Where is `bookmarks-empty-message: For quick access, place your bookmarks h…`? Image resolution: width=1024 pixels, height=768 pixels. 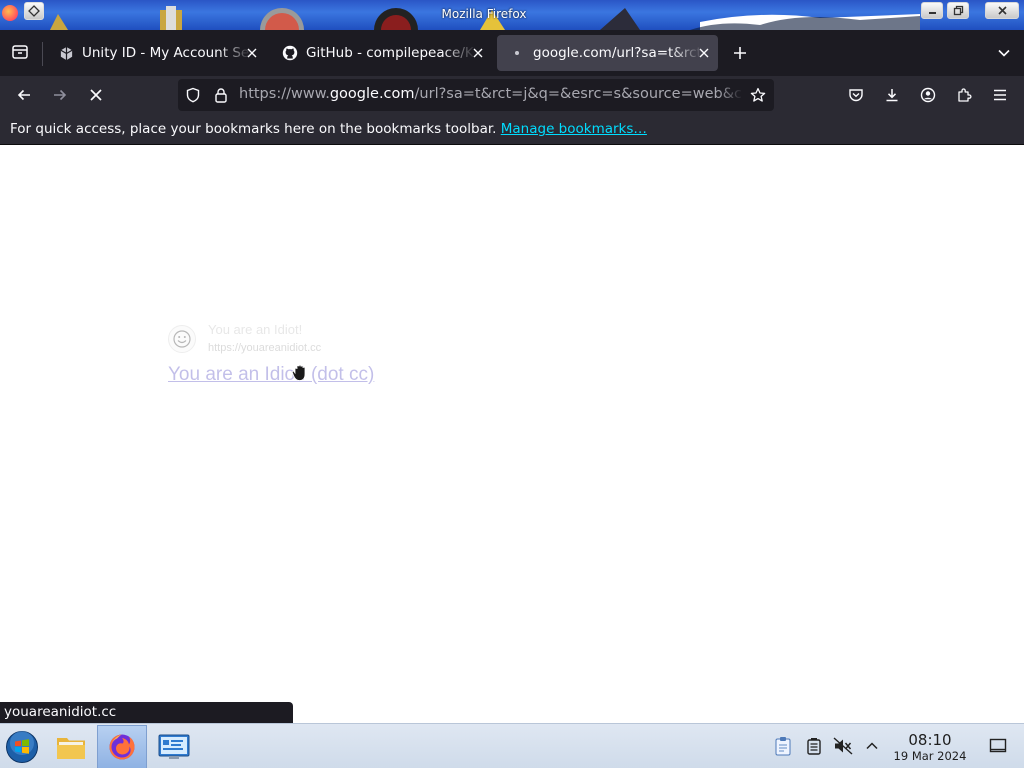 bookmarks-empty-message: For quick access, place your bookmarks h… is located at coordinates (328, 129).